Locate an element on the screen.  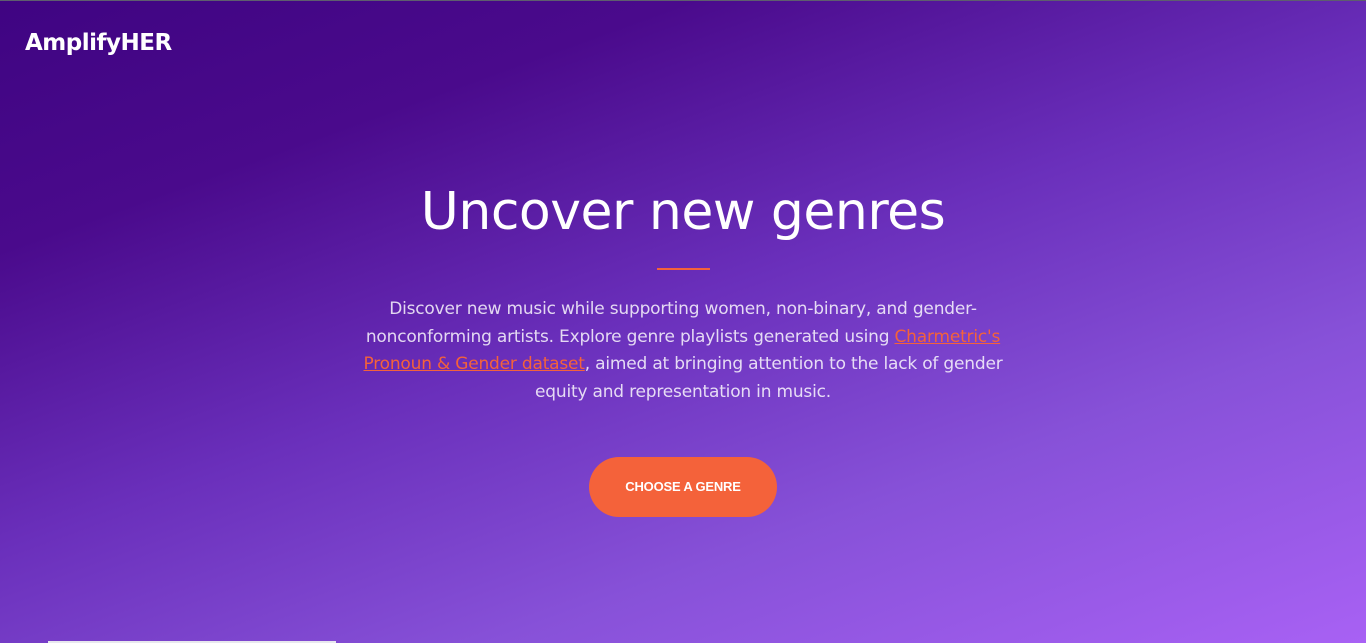
hero-title: Uncover new genres is located at coordinates (683, 212).